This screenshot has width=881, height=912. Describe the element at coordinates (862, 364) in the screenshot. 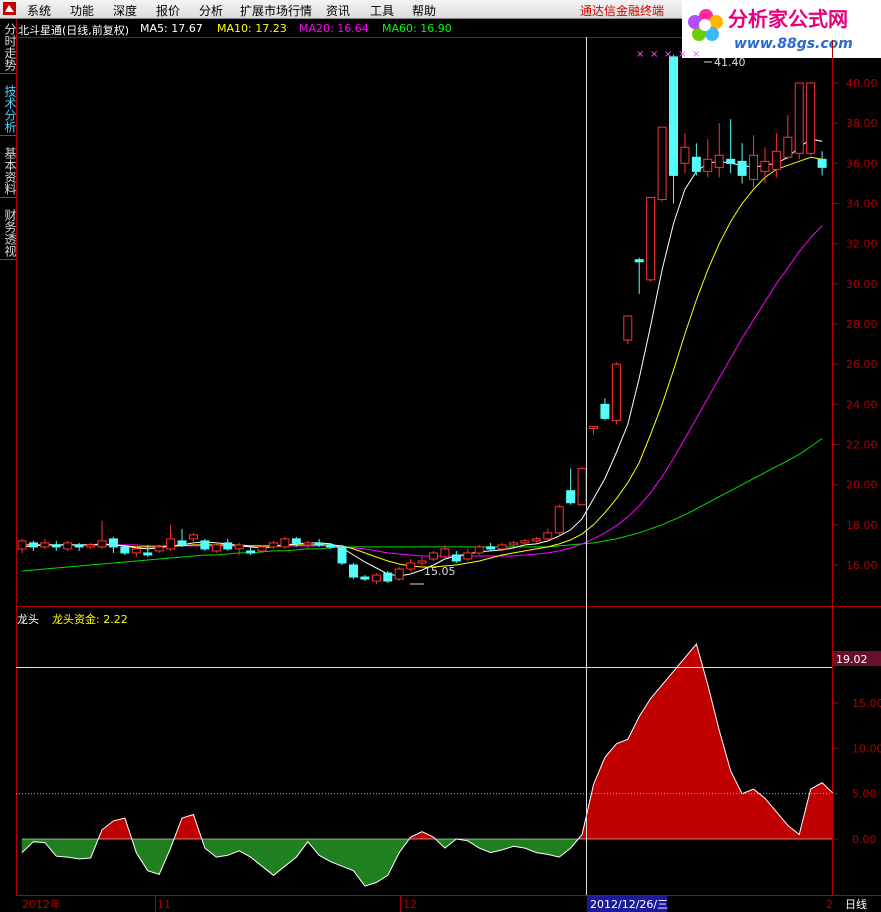

I see `y-tick-label: 26.00` at that location.